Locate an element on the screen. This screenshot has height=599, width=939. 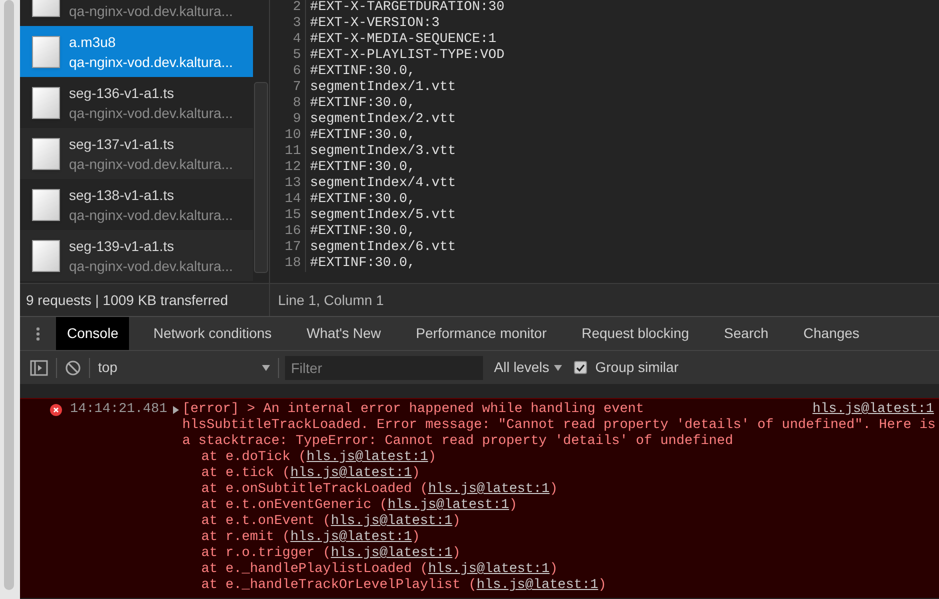
code-line: segmentIndex/6.vtt is located at coordinates (382, 248).